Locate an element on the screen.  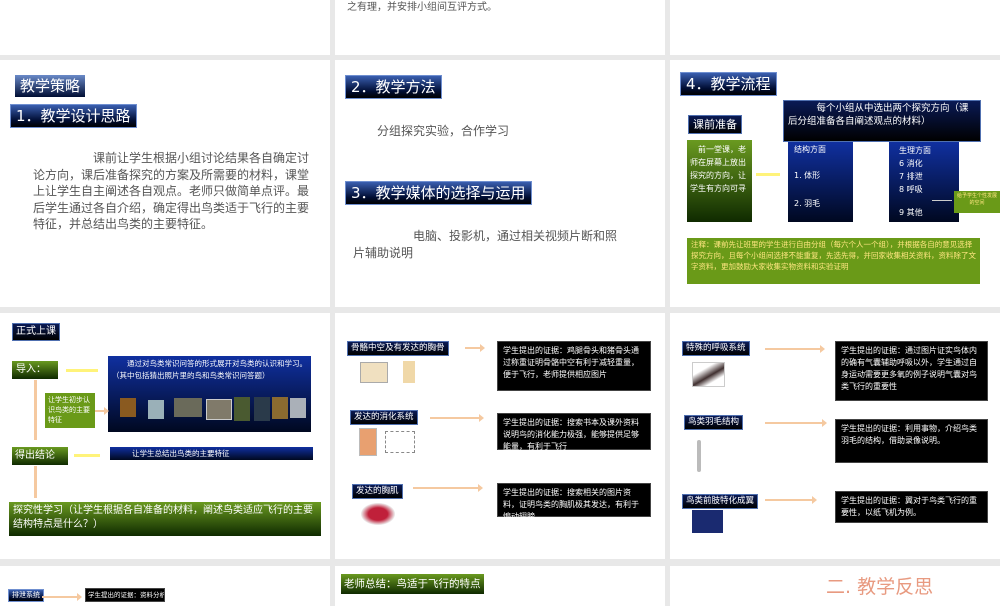
summary-heading: 老师总结：鸟适于飞行的特点 is located at coordinates (412, 584).